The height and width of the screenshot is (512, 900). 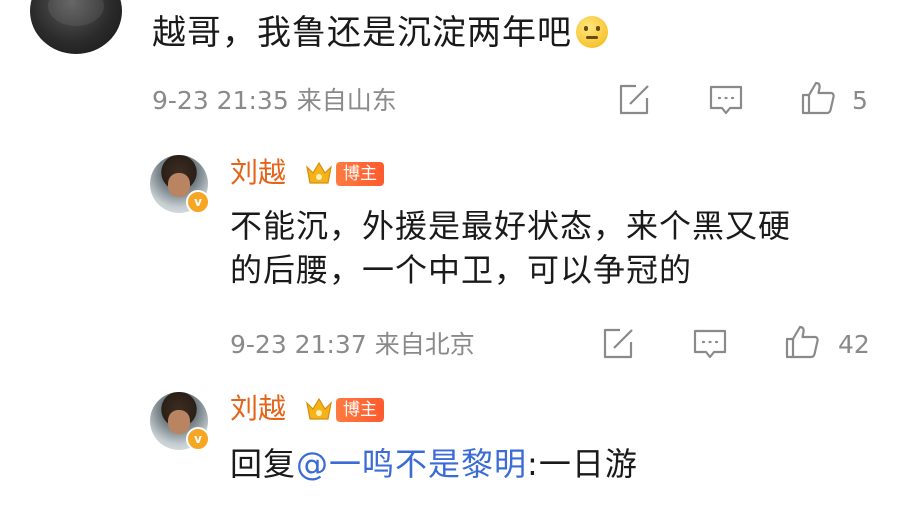 I want to click on reply-text: 不能沉，外援是最好状态，来个黑又硬 的后腰，一个中卫，可以争冠的, so click(x=510, y=248).